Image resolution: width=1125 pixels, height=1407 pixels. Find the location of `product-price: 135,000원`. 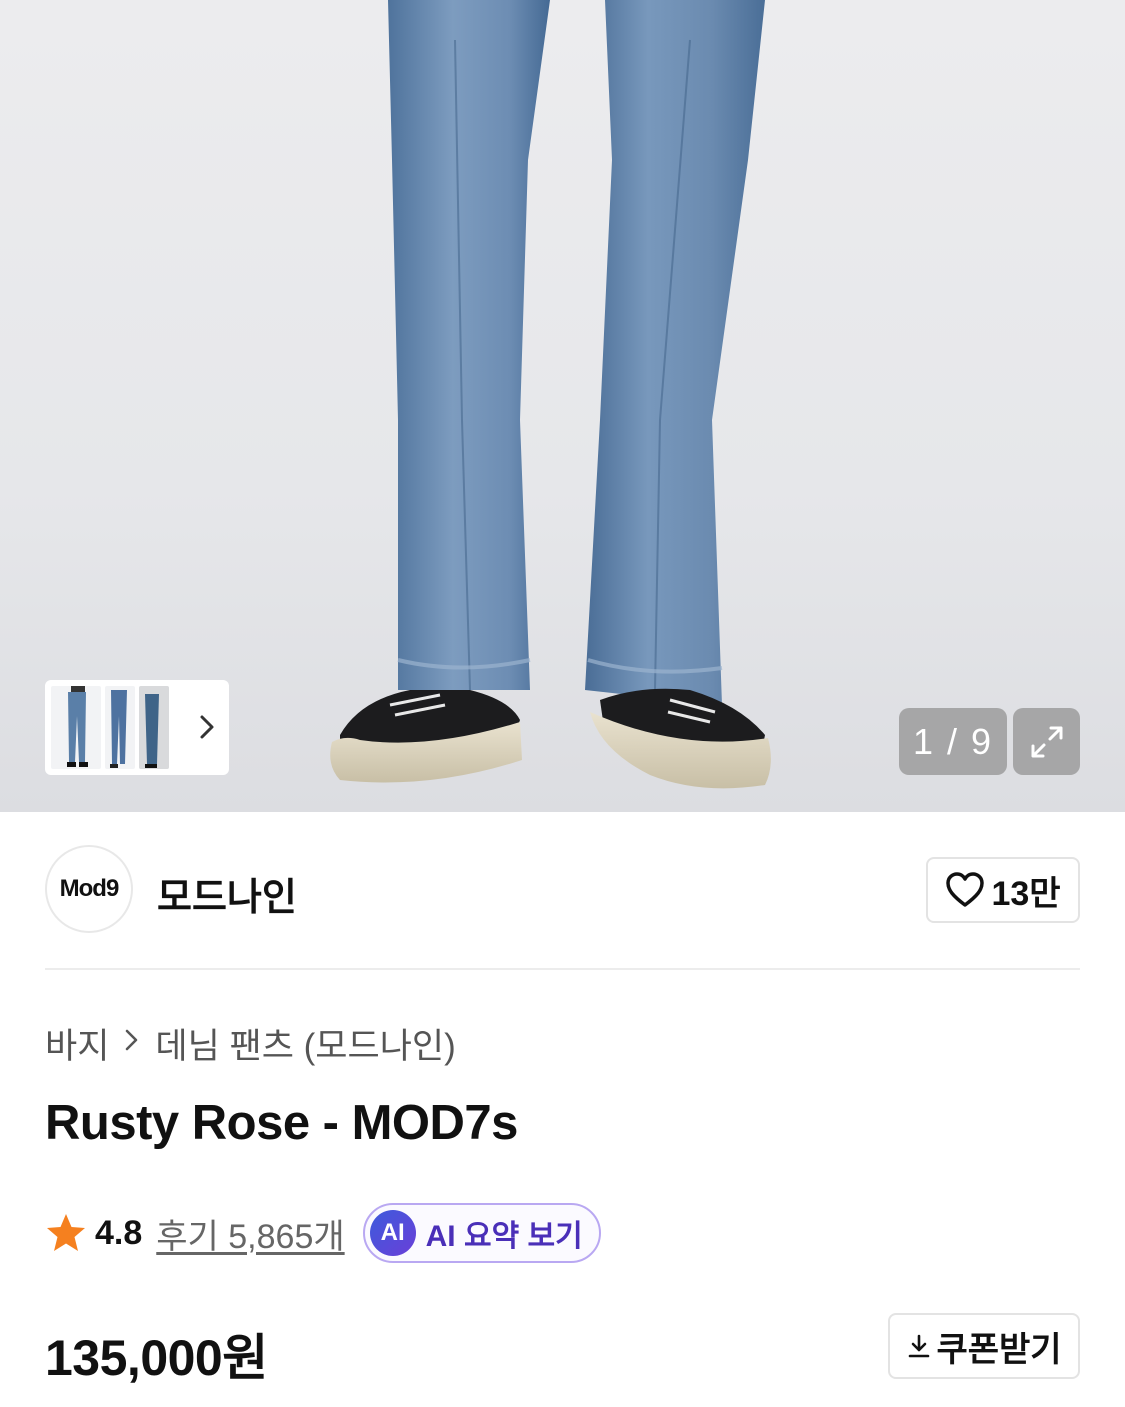

product-price: 135,000원 is located at coordinates (156, 1358).